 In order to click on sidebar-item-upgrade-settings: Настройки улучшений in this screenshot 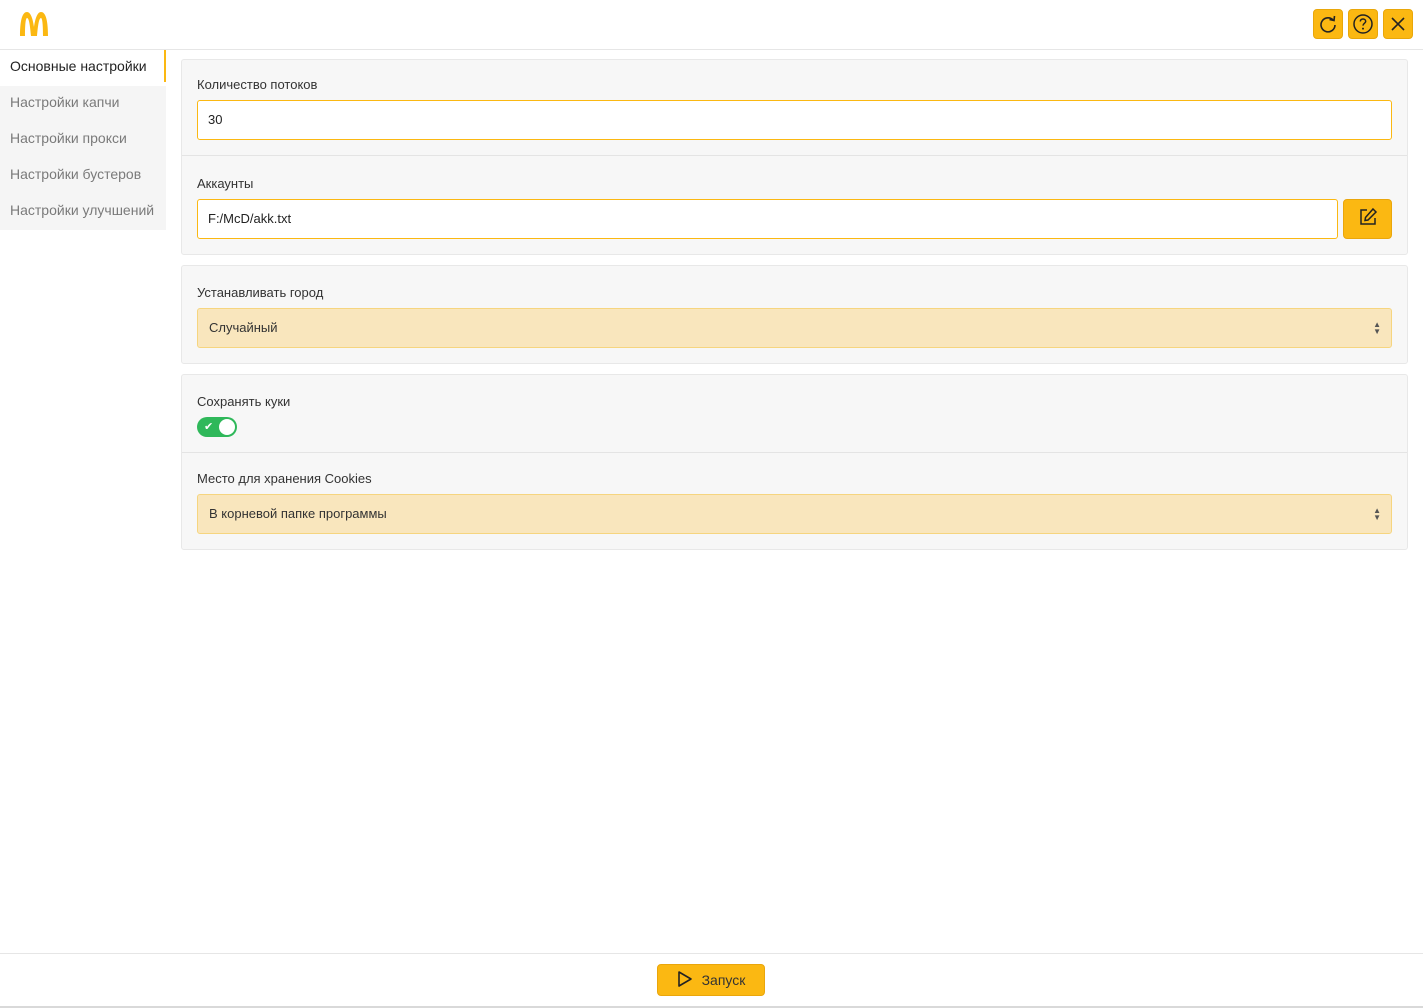, I will do `click(83, 212)`.